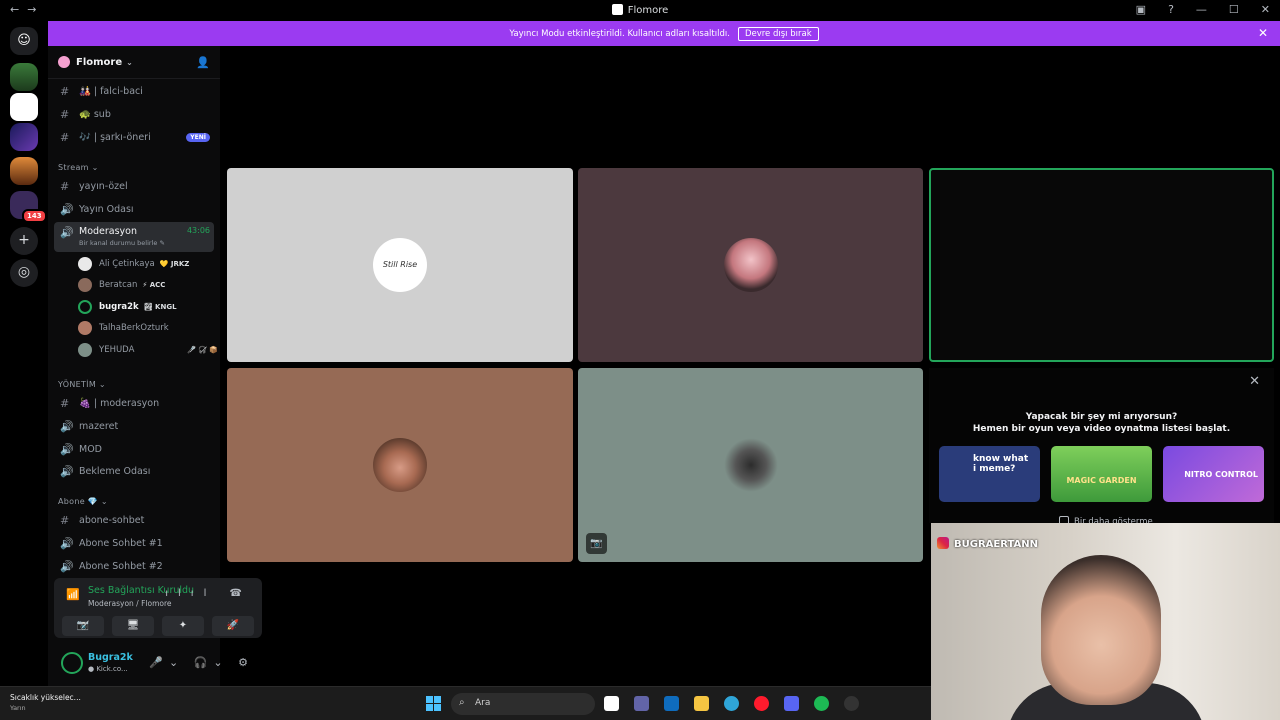  Describe the element at coordinates (750, 465) in the screenshot. I see `video-tile-5: 📷` at that location.